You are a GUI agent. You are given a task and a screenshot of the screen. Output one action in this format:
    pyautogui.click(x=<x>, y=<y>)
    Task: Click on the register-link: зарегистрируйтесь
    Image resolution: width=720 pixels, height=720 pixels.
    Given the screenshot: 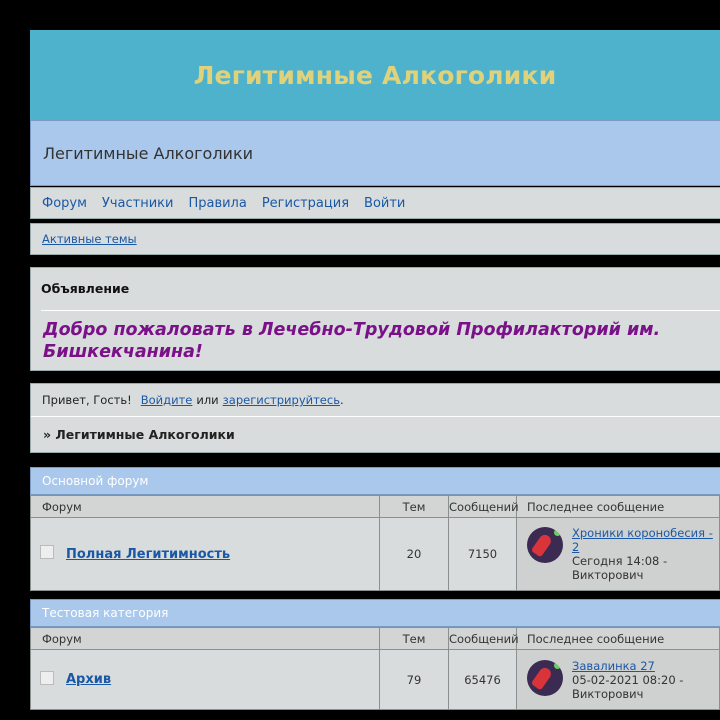 What is the action you would take?
    pyautogui.click(x=281, y=400)
    